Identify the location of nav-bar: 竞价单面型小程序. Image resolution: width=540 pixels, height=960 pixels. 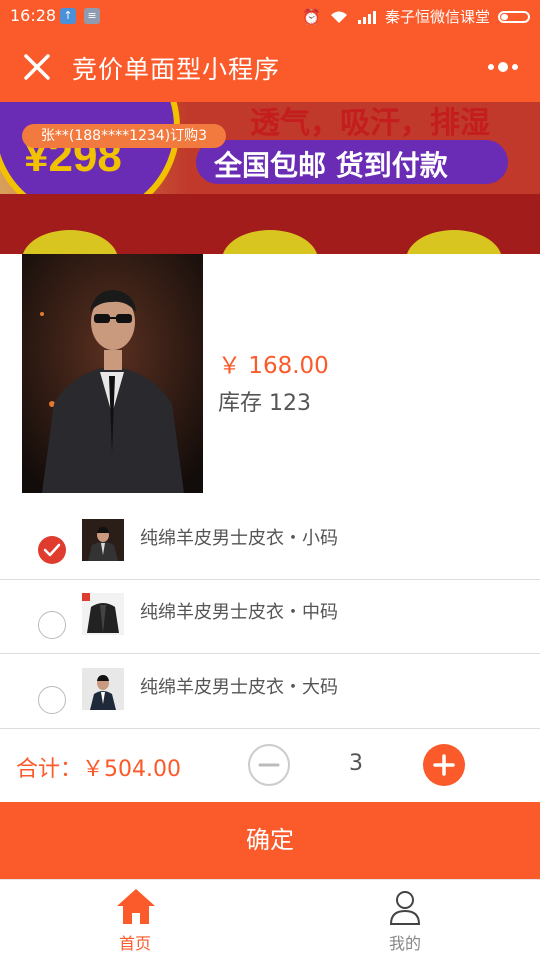
(270, 67).